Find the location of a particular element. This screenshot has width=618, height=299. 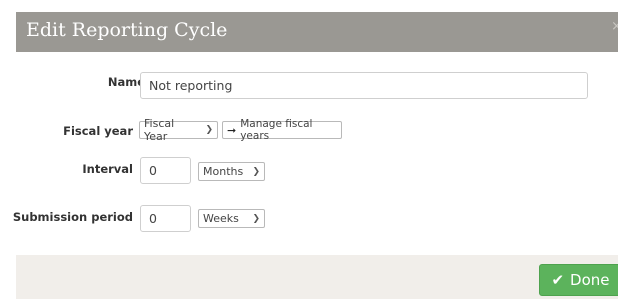

interval-unit-select: Months ❯ is located at coordinates (231, 171).